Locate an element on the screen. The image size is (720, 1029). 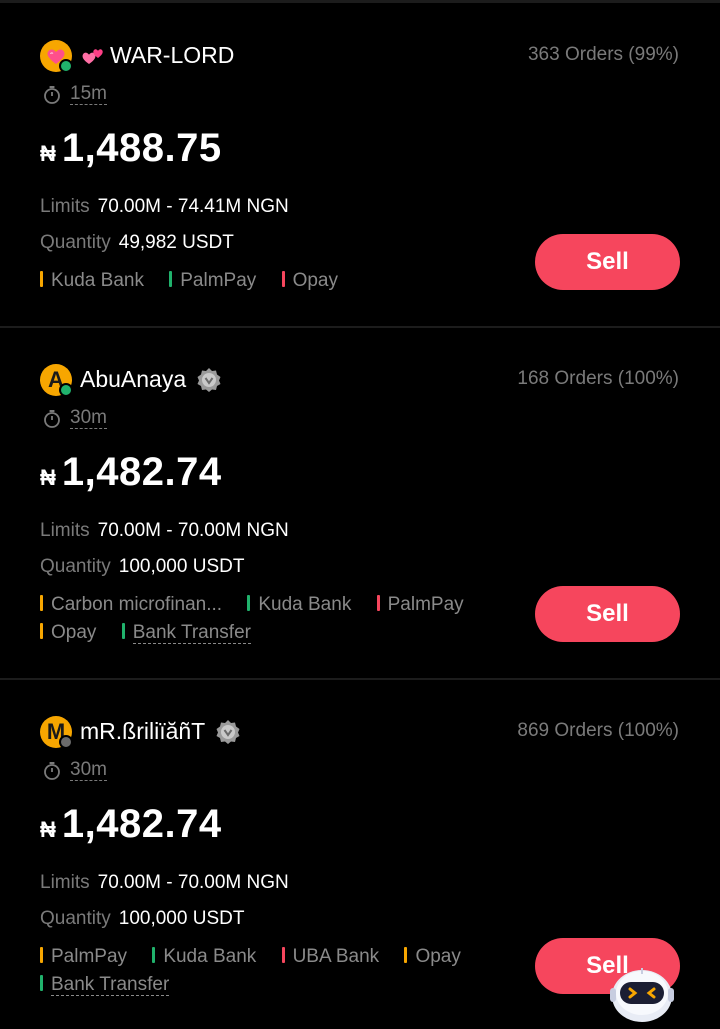
payment-method: UBA Bank is located at coordinates (330, 957).